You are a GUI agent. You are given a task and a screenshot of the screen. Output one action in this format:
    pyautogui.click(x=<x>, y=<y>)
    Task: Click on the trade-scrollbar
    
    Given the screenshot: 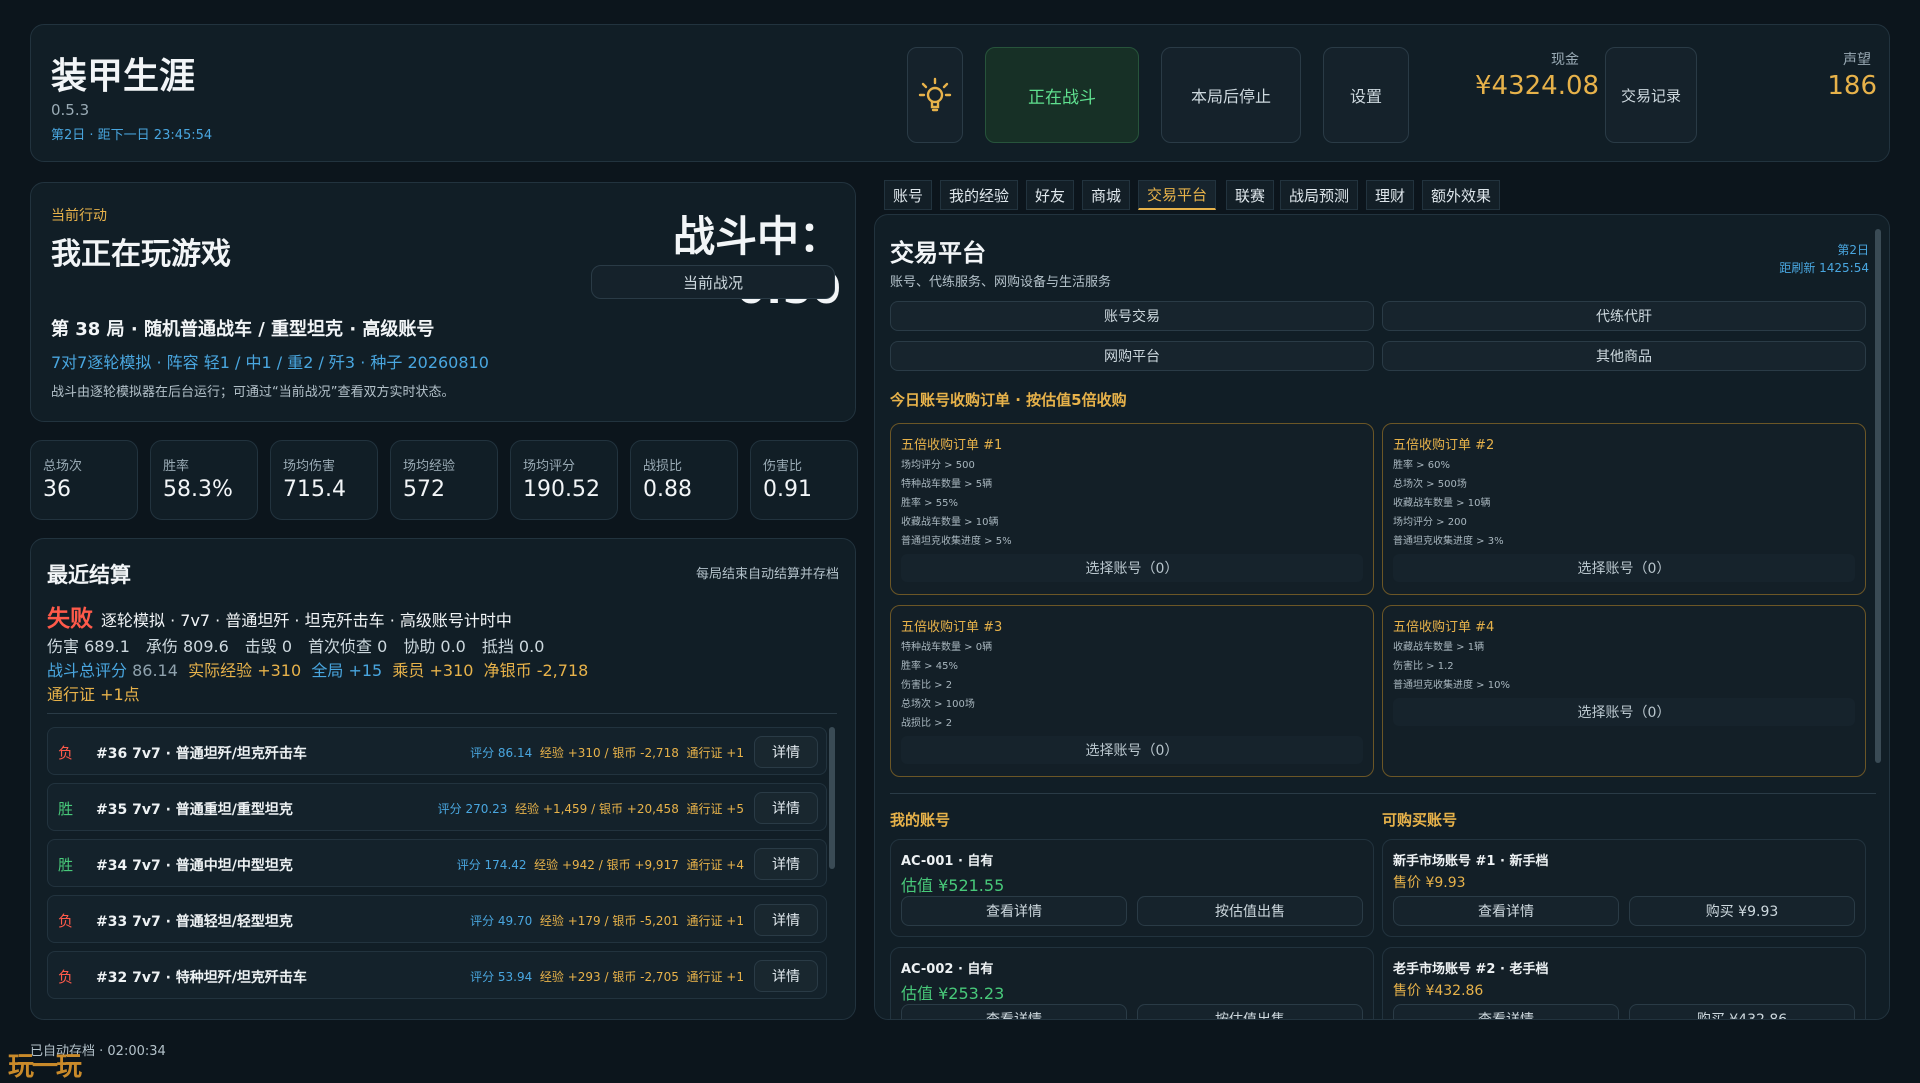 What is the action you would take?
    pyautogui.click(x=1878, y=496)
    